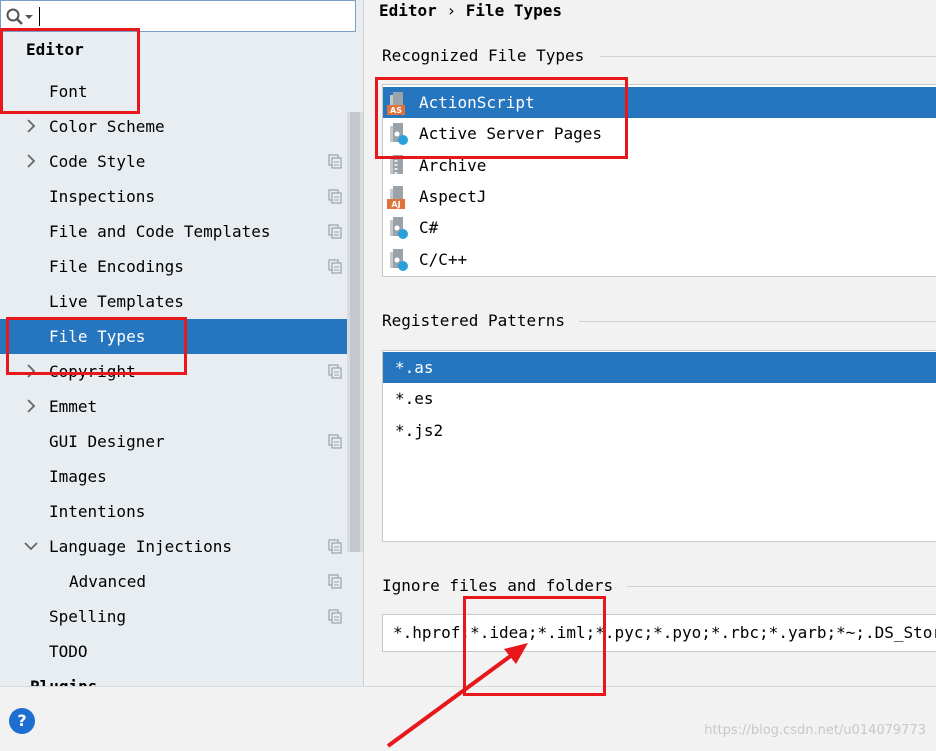 The image size is (936, 751). Describe the element at coordinates (73, 406) in the screenshot. I see `sidebar-item-label: Emmet` at that location.